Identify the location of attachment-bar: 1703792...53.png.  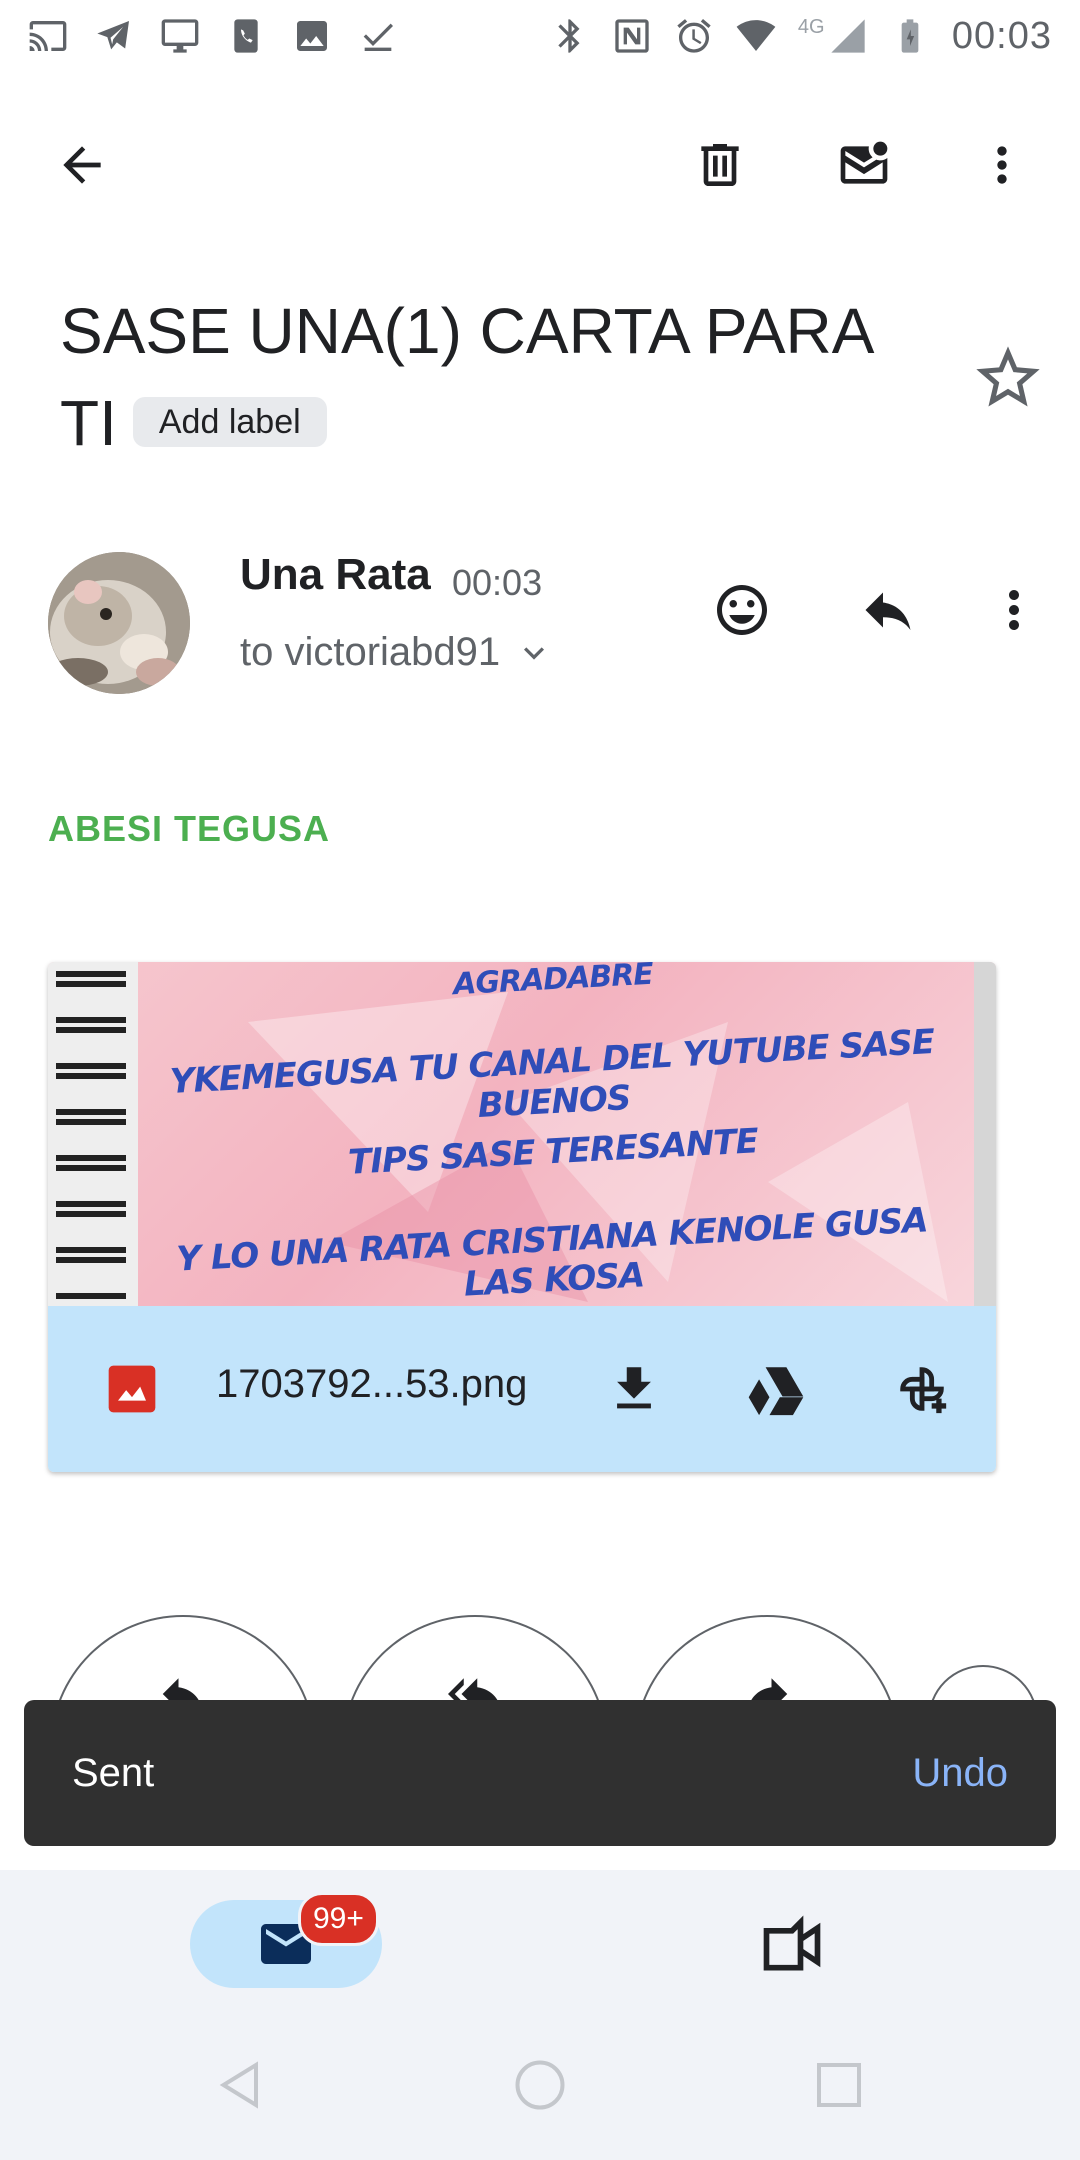
(522, 1389).